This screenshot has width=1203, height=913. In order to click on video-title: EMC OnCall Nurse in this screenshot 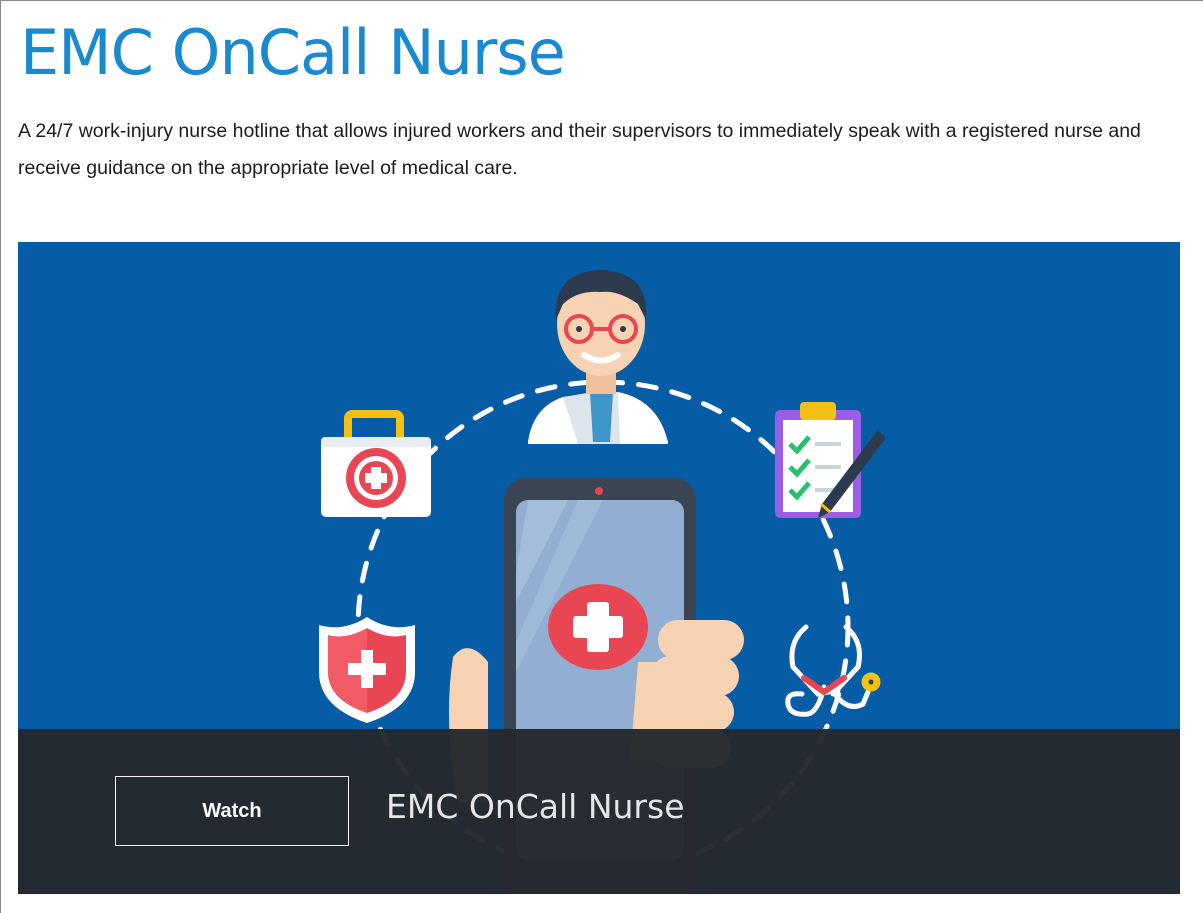, I will do `click(535, 806)`.